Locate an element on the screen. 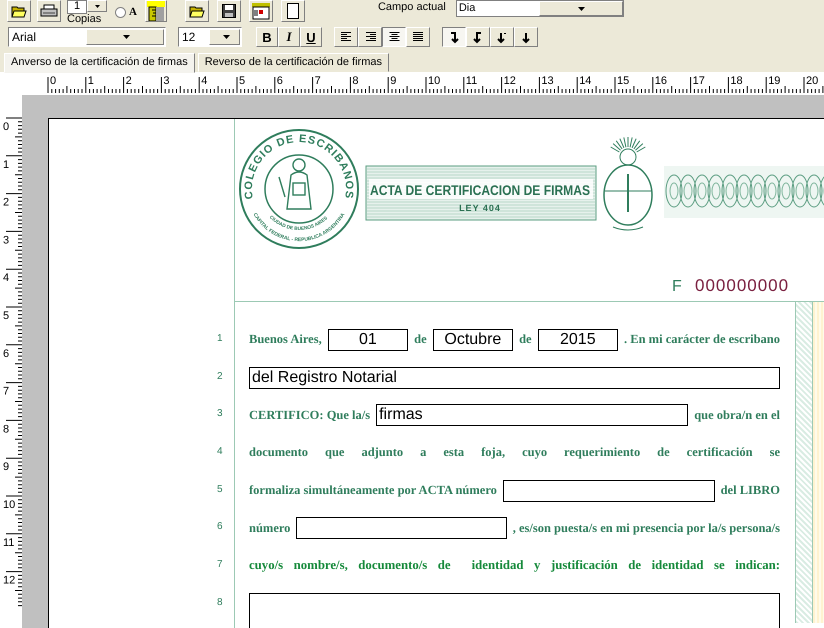 Image resolution: width=824 pixels, height=628 pixels. form-text: del LIBRO is located at coordinates (750, 490).